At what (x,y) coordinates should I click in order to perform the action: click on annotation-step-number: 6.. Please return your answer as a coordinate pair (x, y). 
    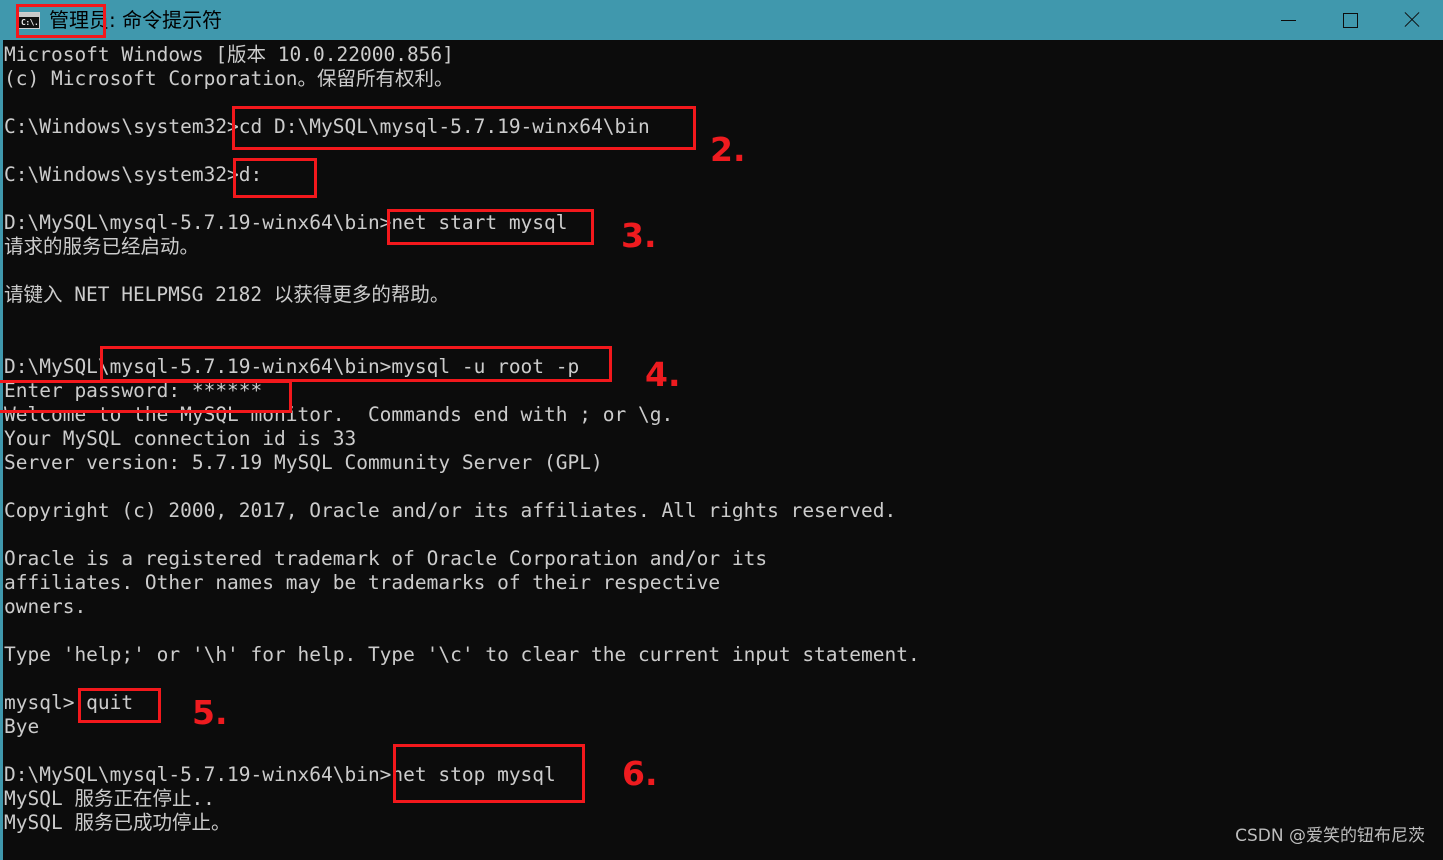
    Looking at the image, I should click on (640, 773).